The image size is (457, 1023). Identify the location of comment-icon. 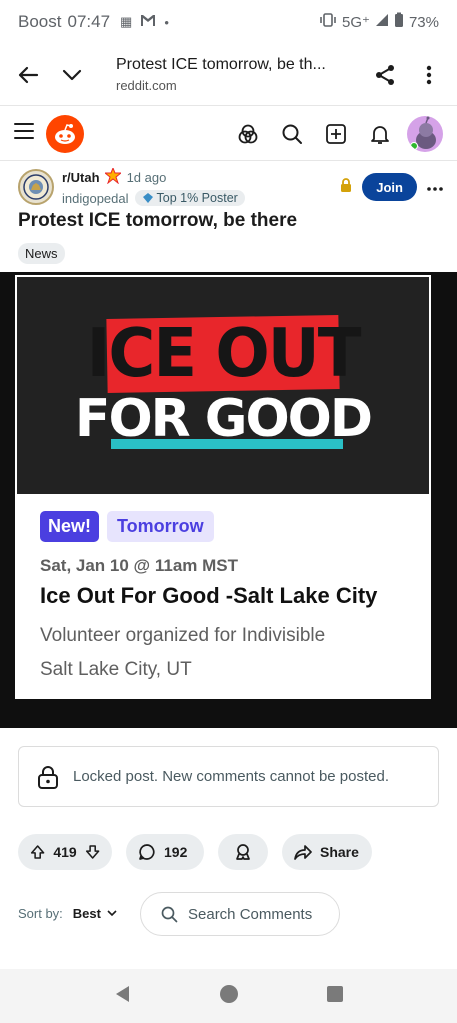
(147, 852).